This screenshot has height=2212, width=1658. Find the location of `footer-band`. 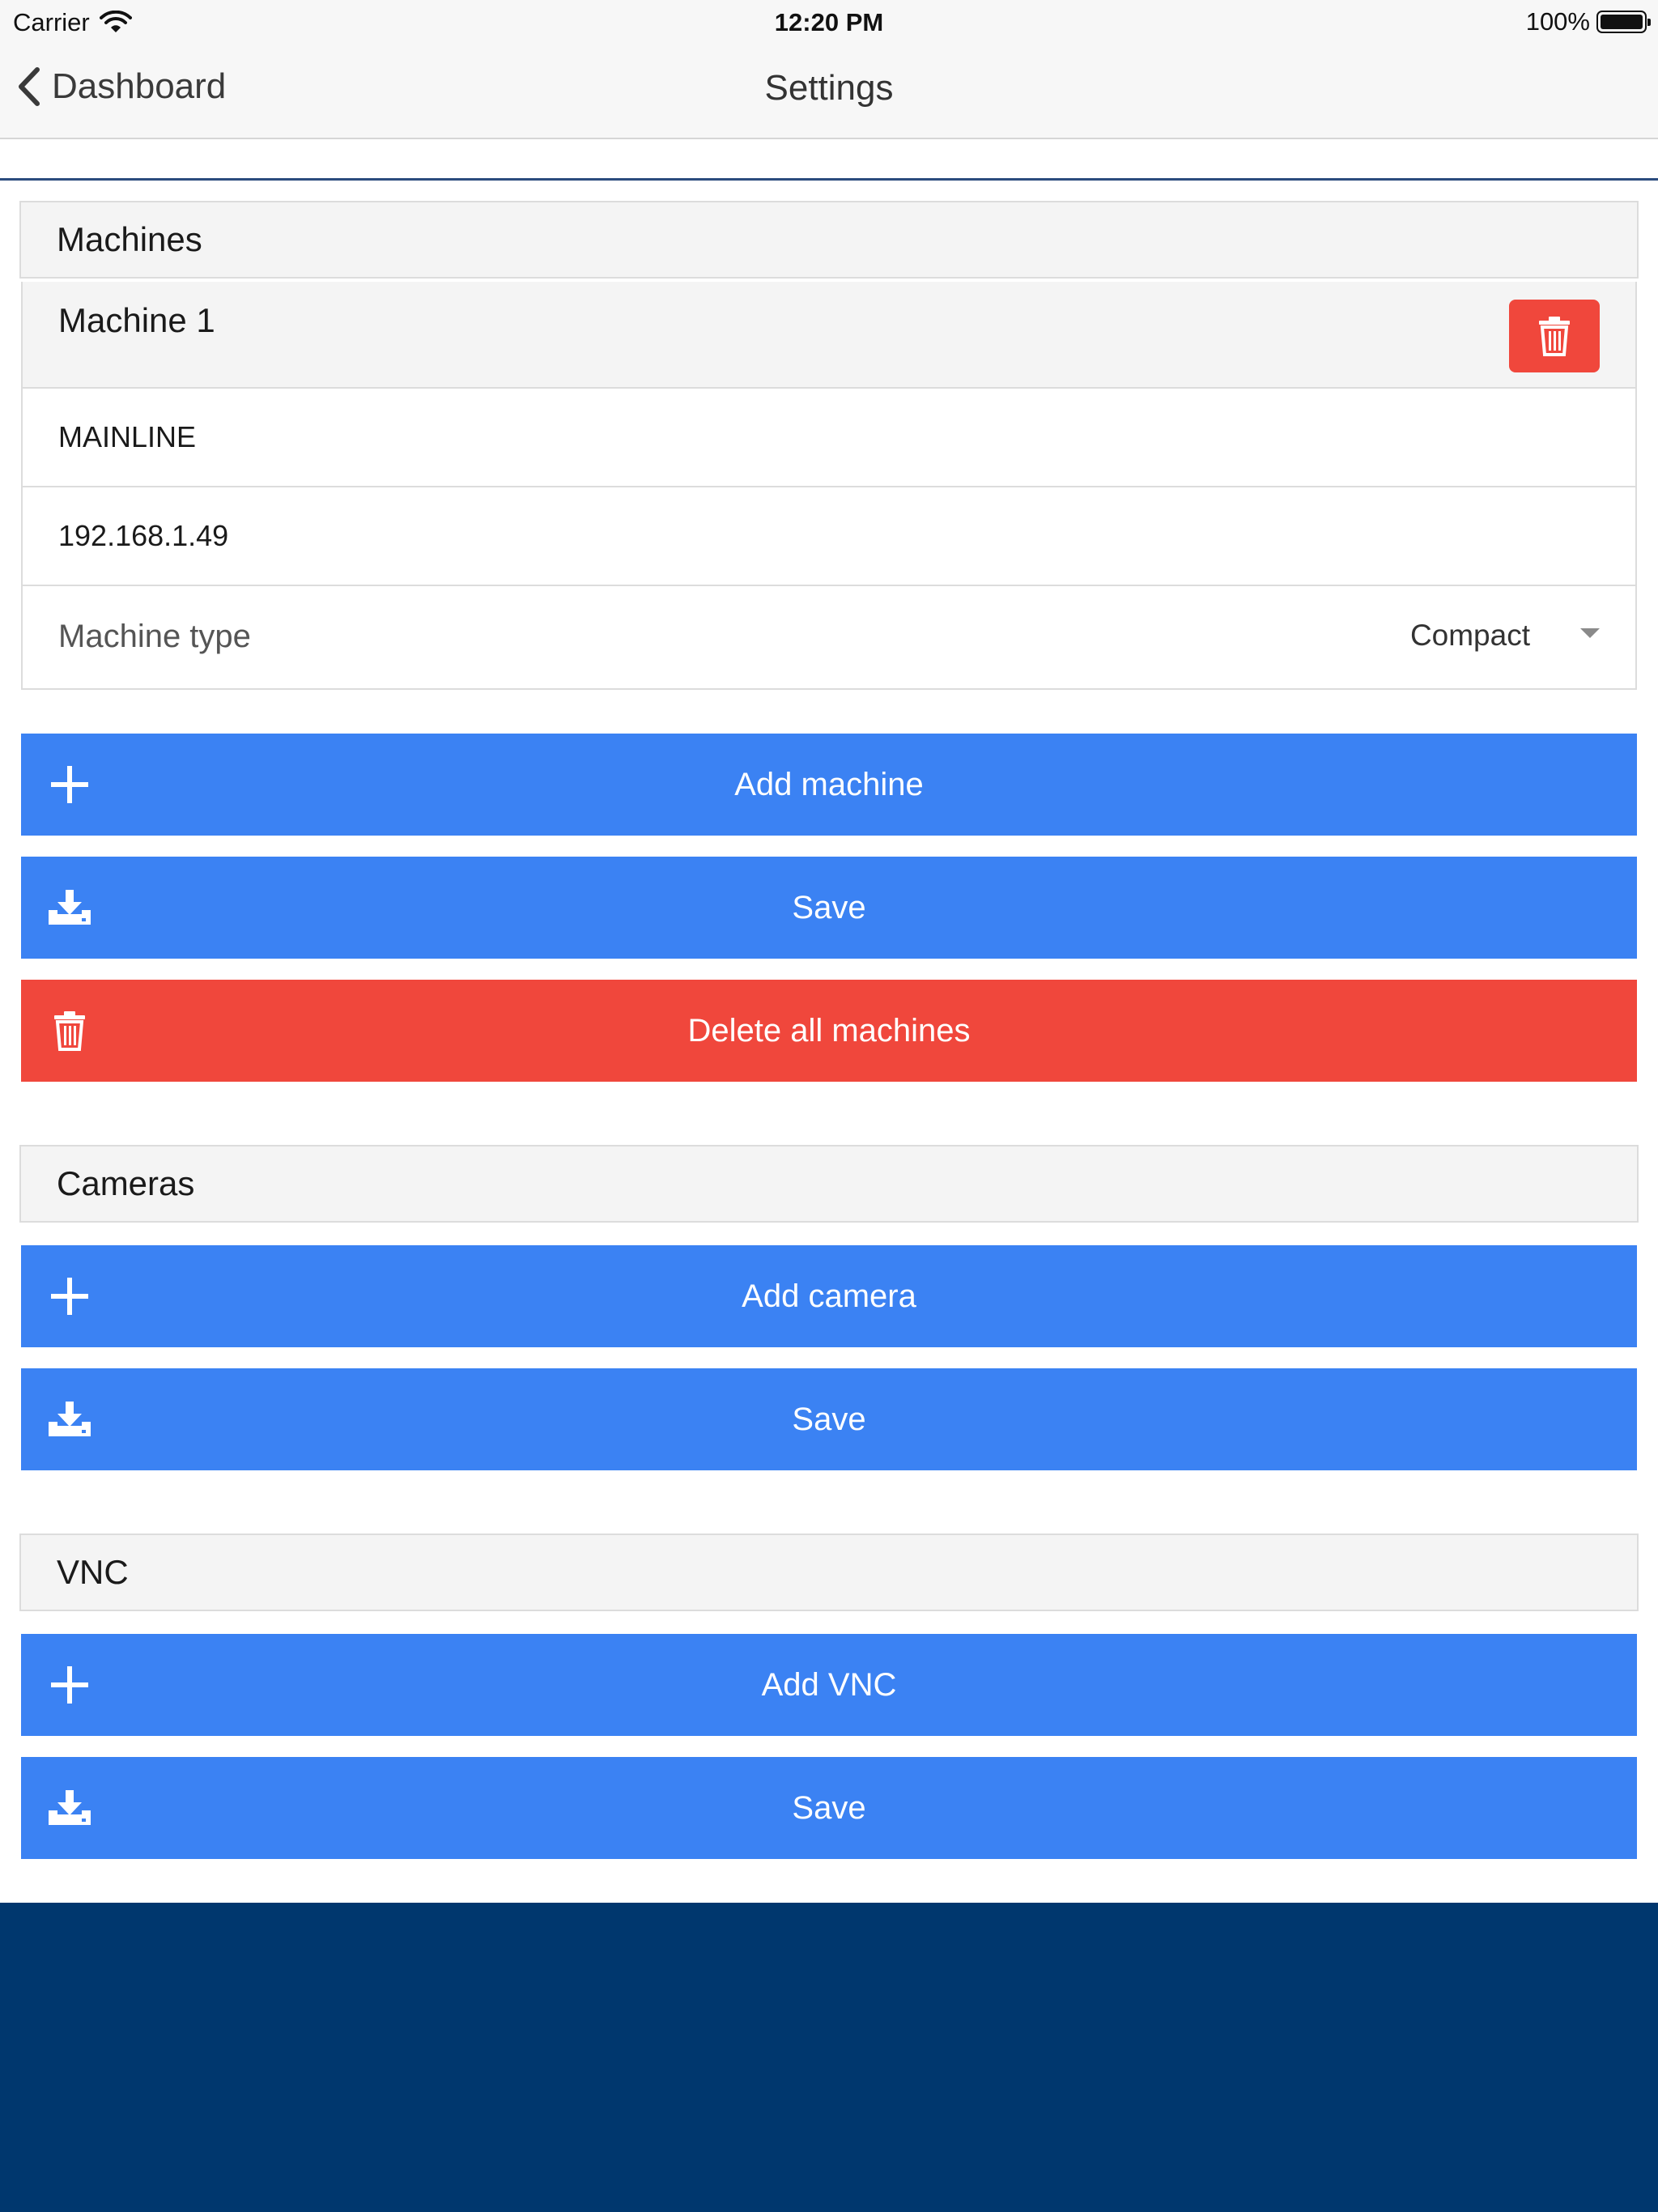

footer-band is located at coordinates (829, 2058).